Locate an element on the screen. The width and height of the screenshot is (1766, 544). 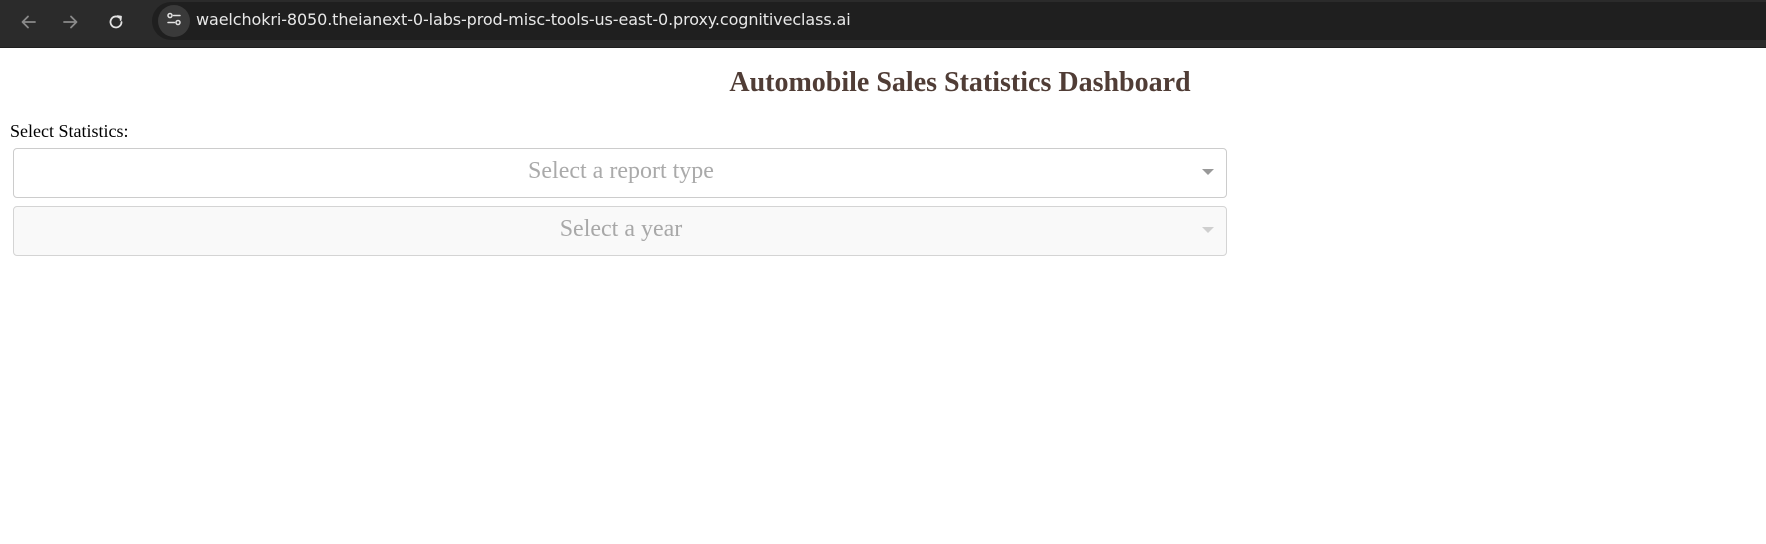
tune-icon is located at coordinates (174, 21).